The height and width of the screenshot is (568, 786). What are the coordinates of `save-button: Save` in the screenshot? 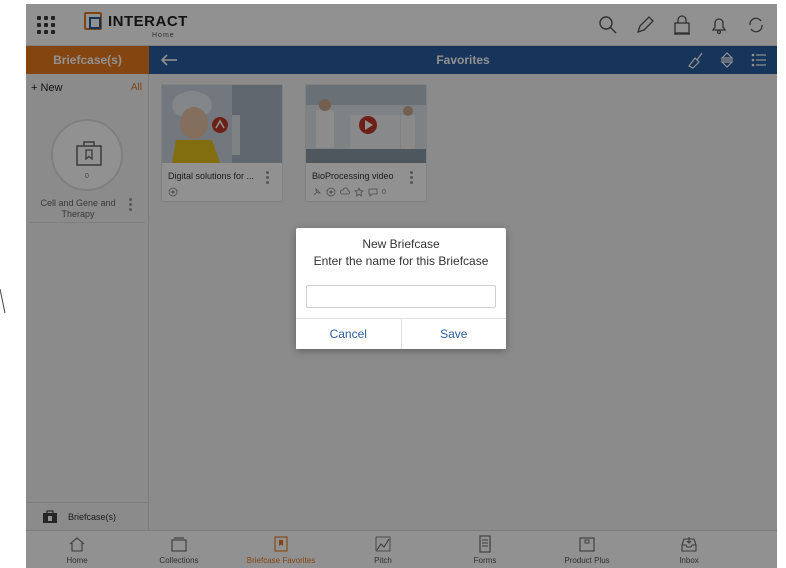 It's located at (453, 334).